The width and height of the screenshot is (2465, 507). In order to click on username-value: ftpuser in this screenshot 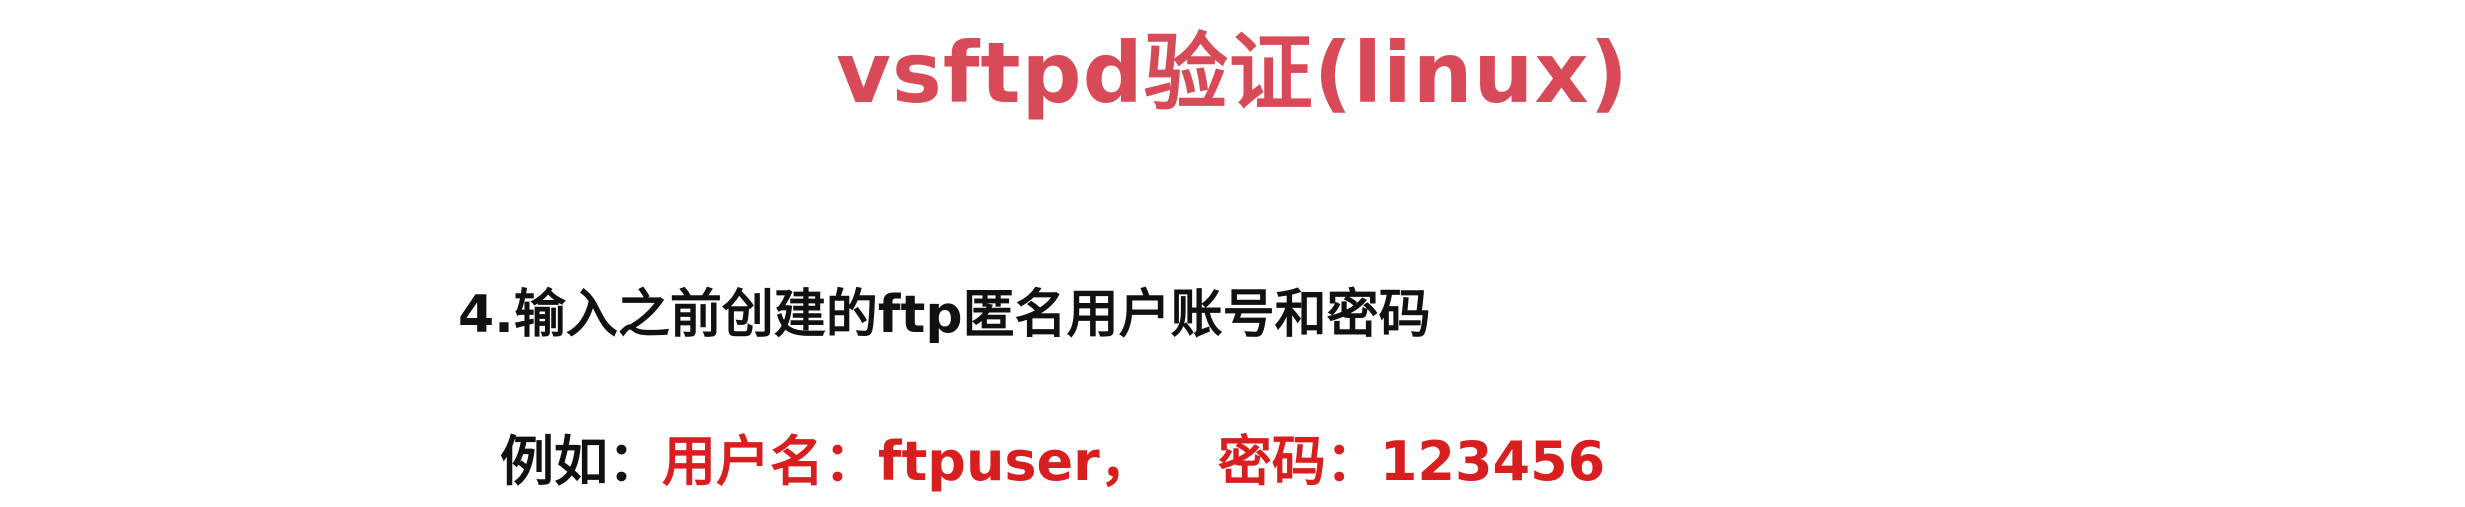, I will do `click(989, 461)`.